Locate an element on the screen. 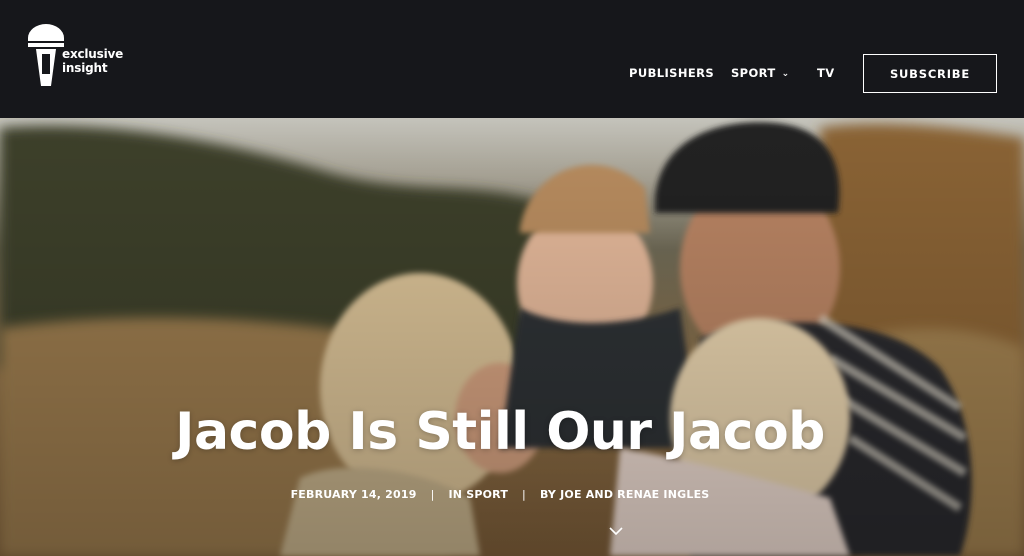  subscribe-button: SUBSCRIBE is located at coordinates (930, 73).